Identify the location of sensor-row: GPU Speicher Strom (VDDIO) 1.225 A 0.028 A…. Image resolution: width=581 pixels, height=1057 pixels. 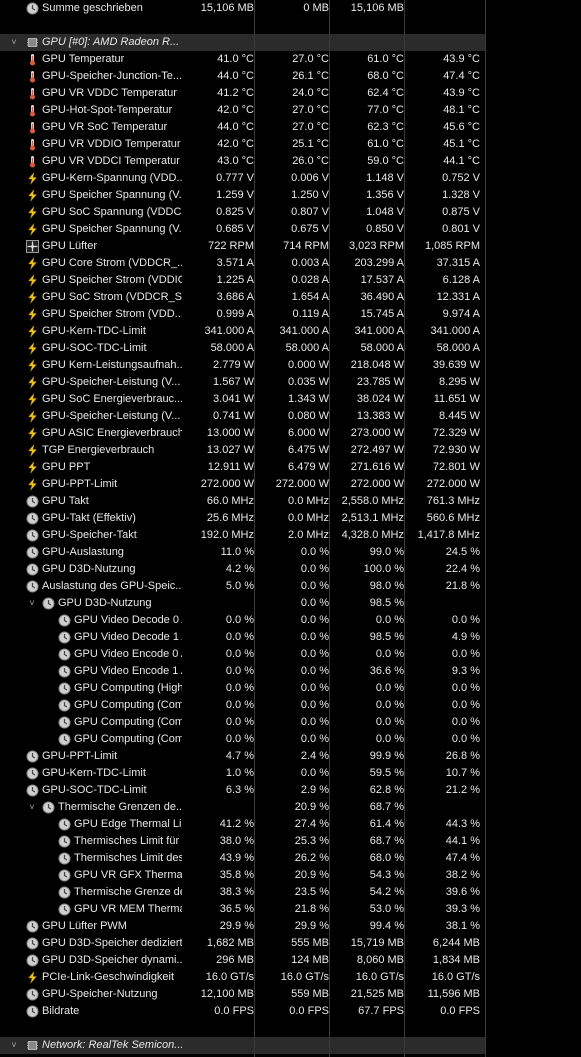
(242, 280).